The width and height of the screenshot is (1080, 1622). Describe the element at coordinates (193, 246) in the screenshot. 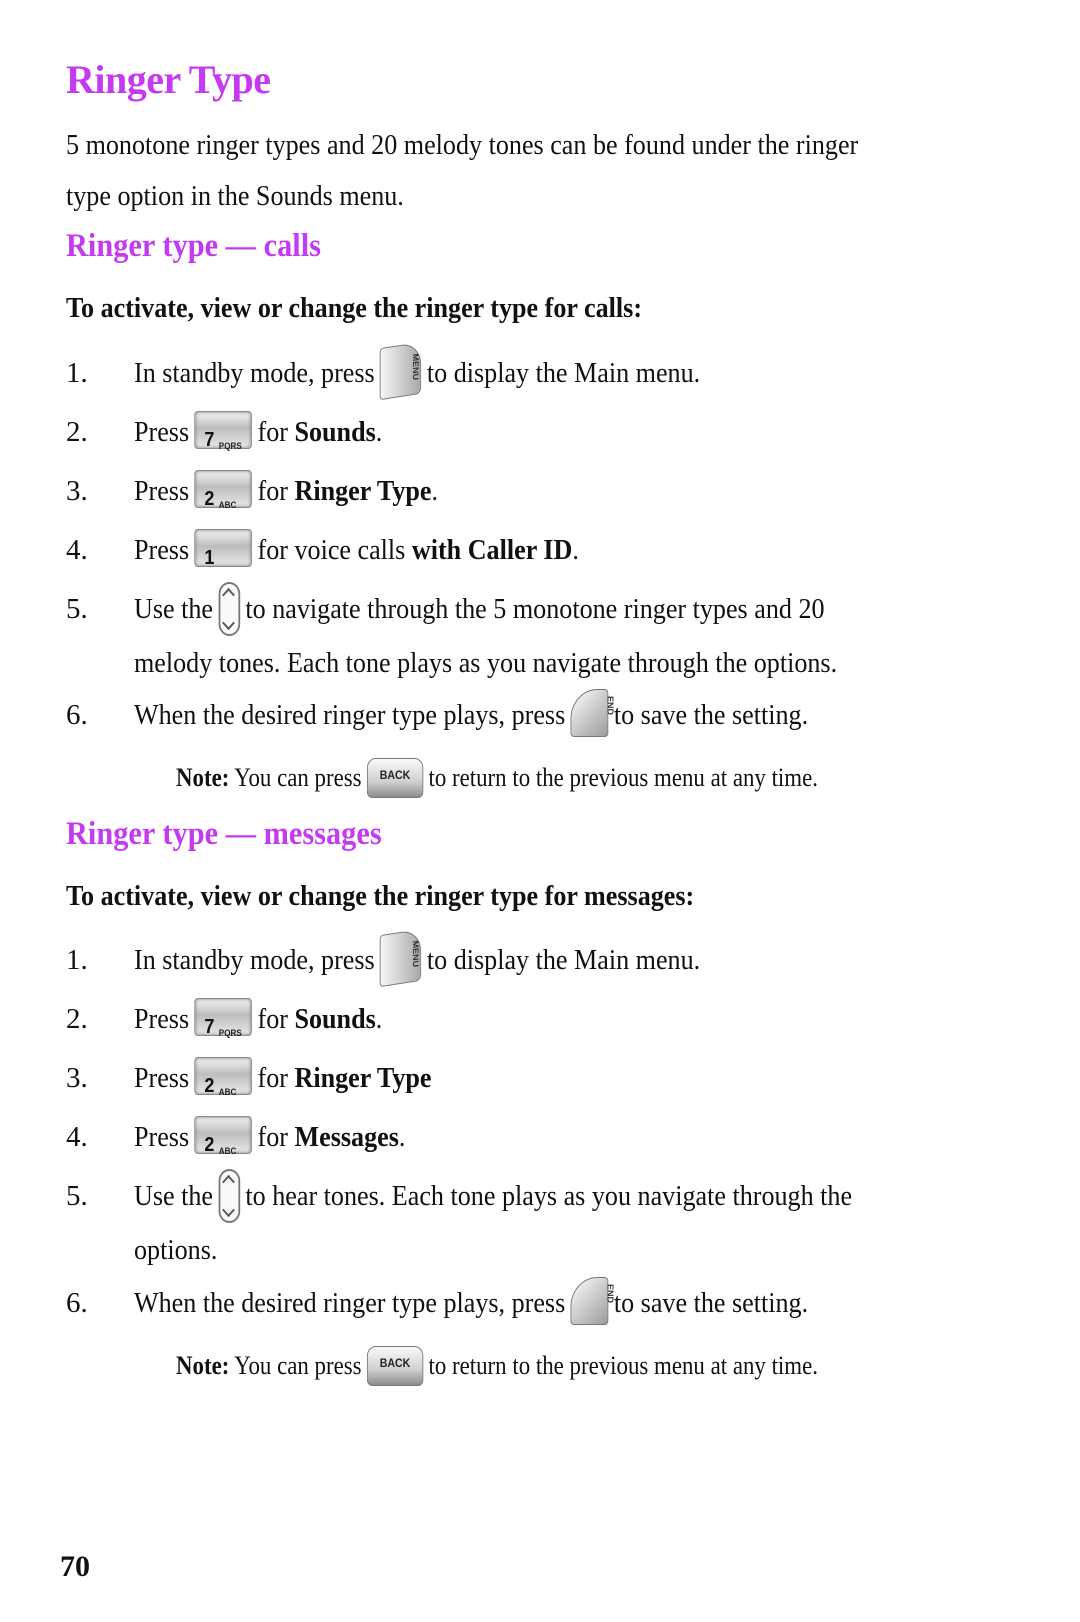

I see `section-heading-calls: Ringer type — calls` at that location.